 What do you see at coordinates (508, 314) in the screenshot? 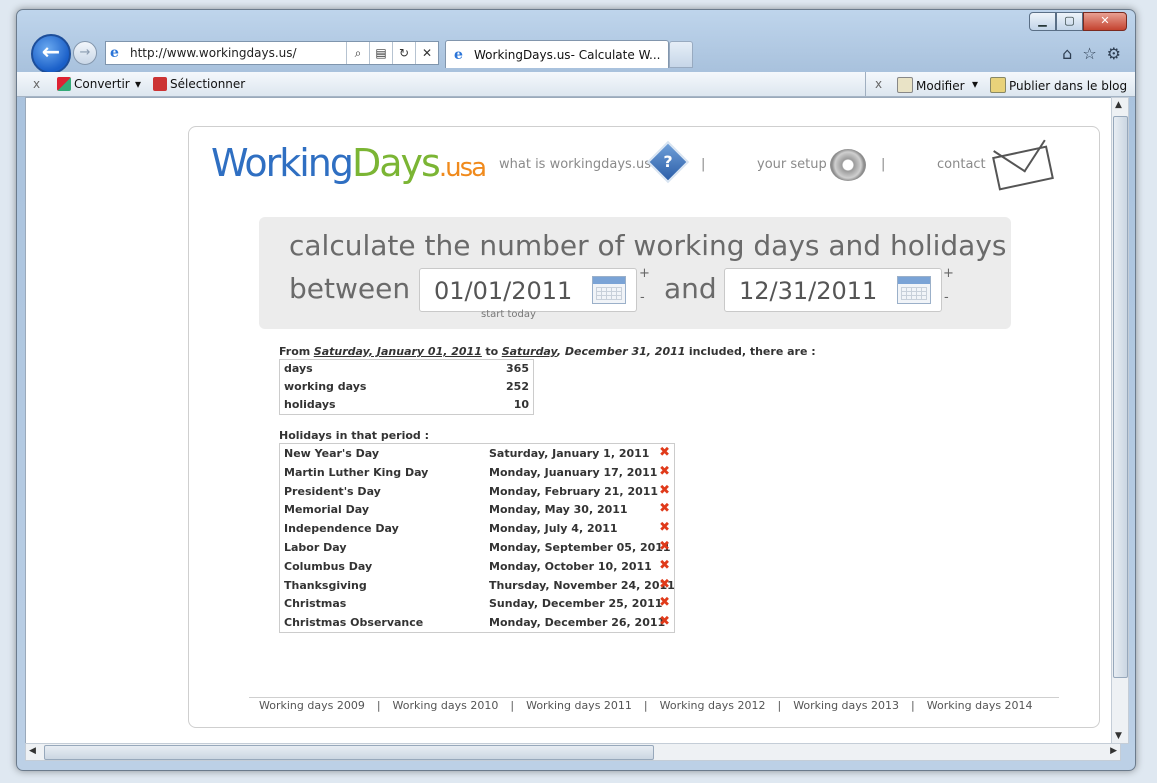
I see `start-today-link: start today` at bounding box center [508, 314].